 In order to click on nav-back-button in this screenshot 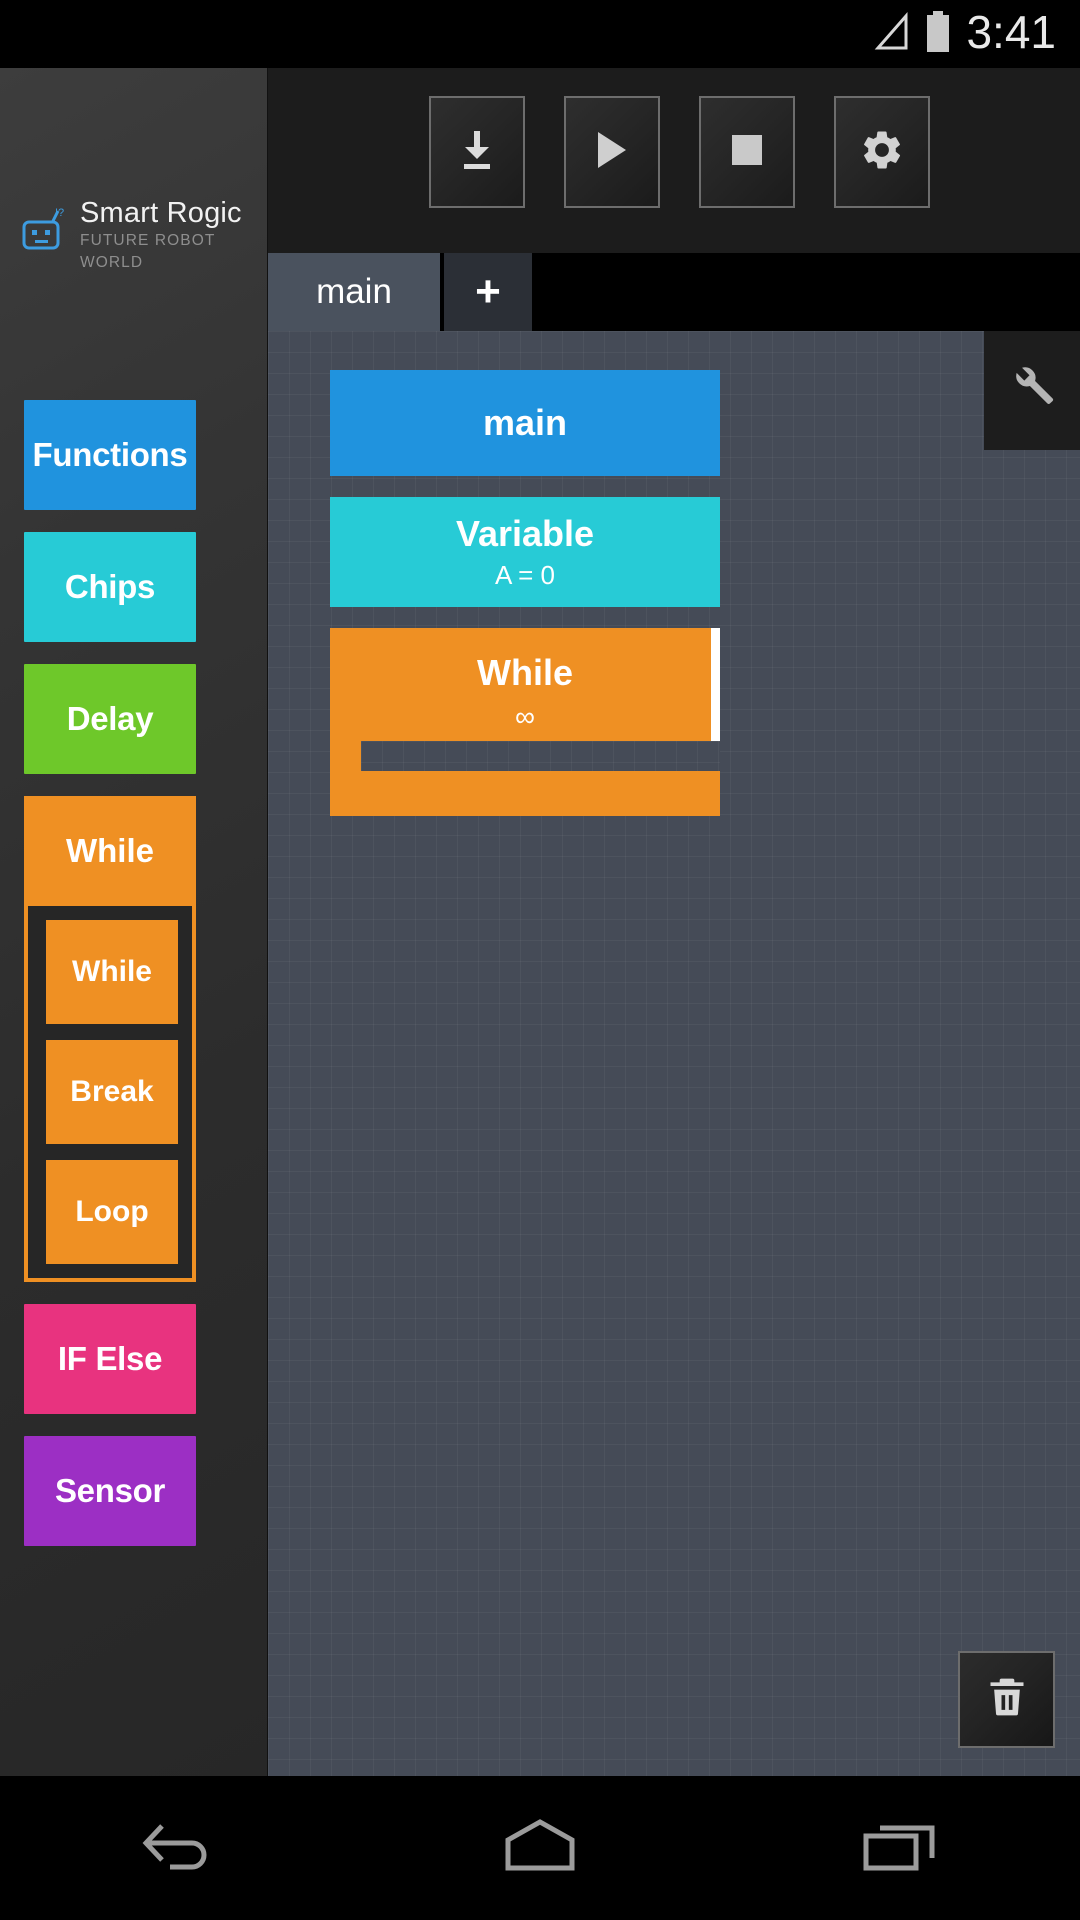, I will do `click(180, 1848)`.